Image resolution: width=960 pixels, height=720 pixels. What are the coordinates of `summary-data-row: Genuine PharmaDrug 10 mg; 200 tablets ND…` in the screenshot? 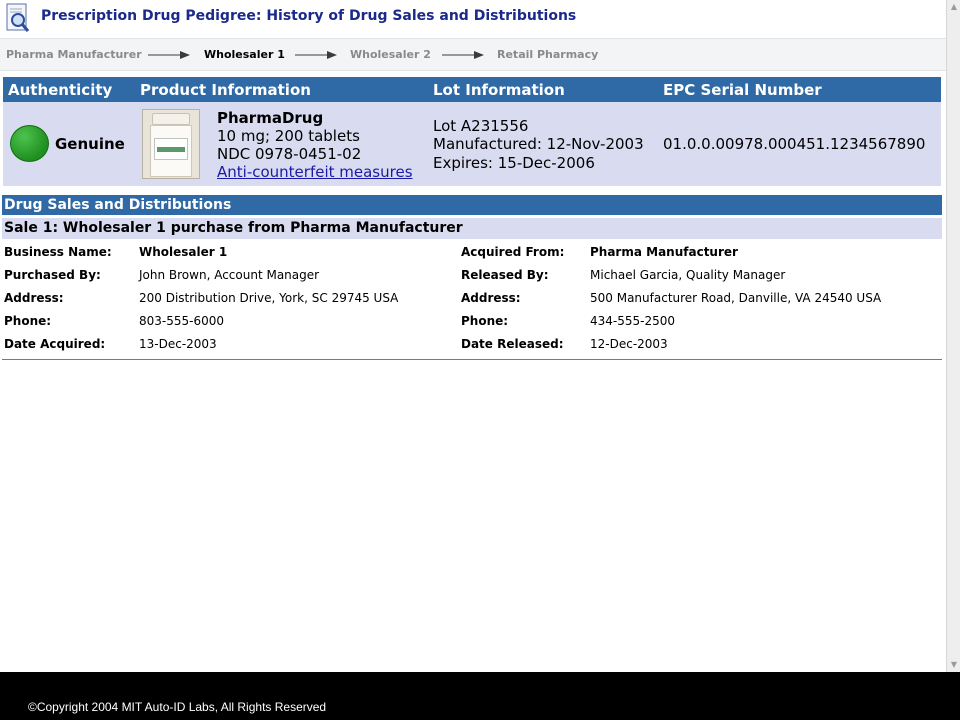 It's located at (472, 144).